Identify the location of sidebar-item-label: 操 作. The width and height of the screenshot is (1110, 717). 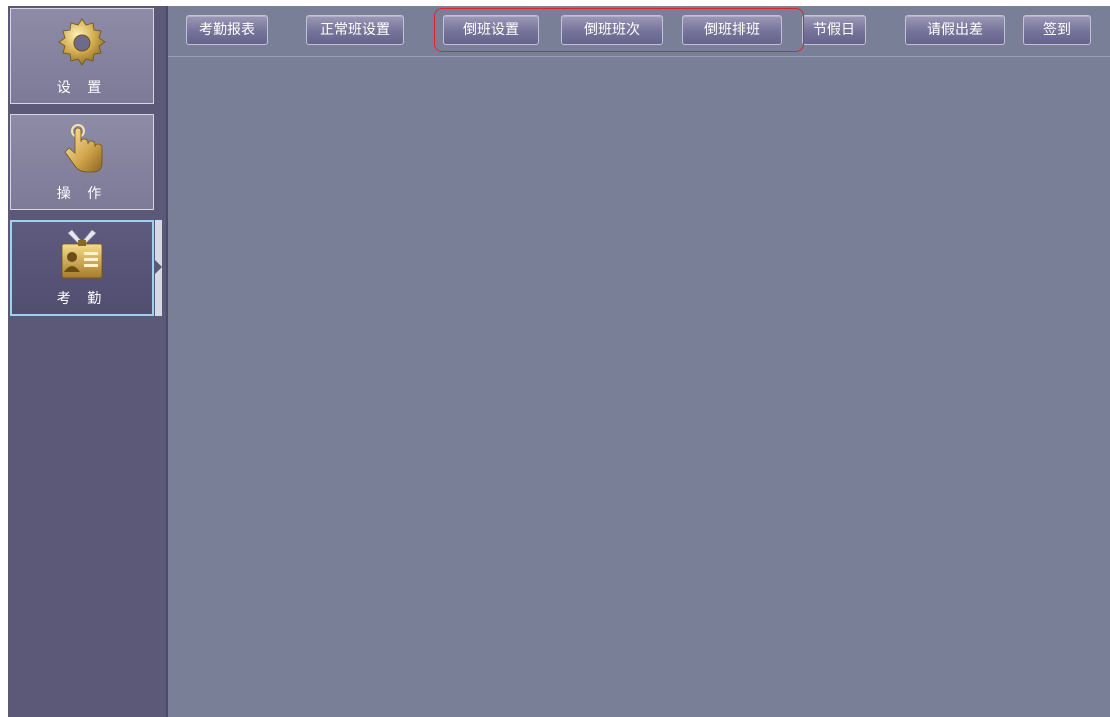
(82, 194).